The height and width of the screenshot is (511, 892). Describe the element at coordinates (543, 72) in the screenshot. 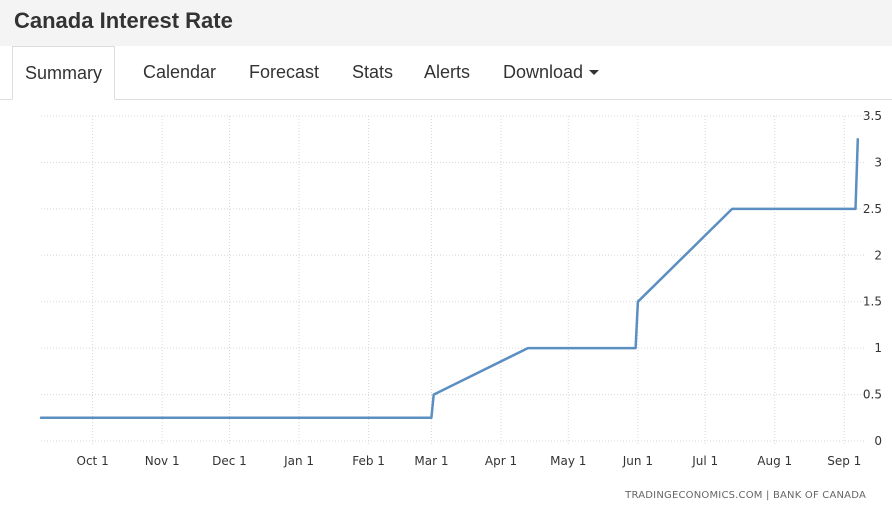

I see `tab-download-label: Download` at that location.